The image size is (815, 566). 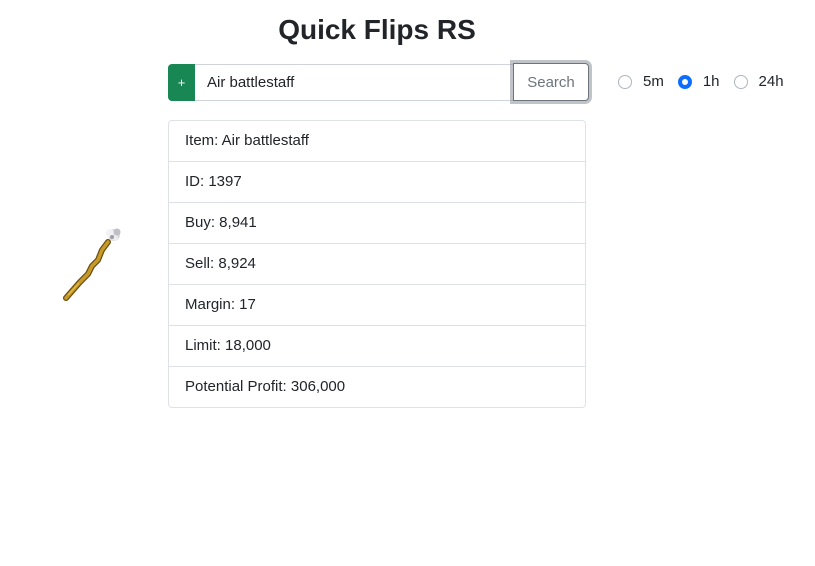 What do you see at coordinates (377, 182) in the screenshot?
I see `item-id: ID: 1397` at bounding box center [377, 182].